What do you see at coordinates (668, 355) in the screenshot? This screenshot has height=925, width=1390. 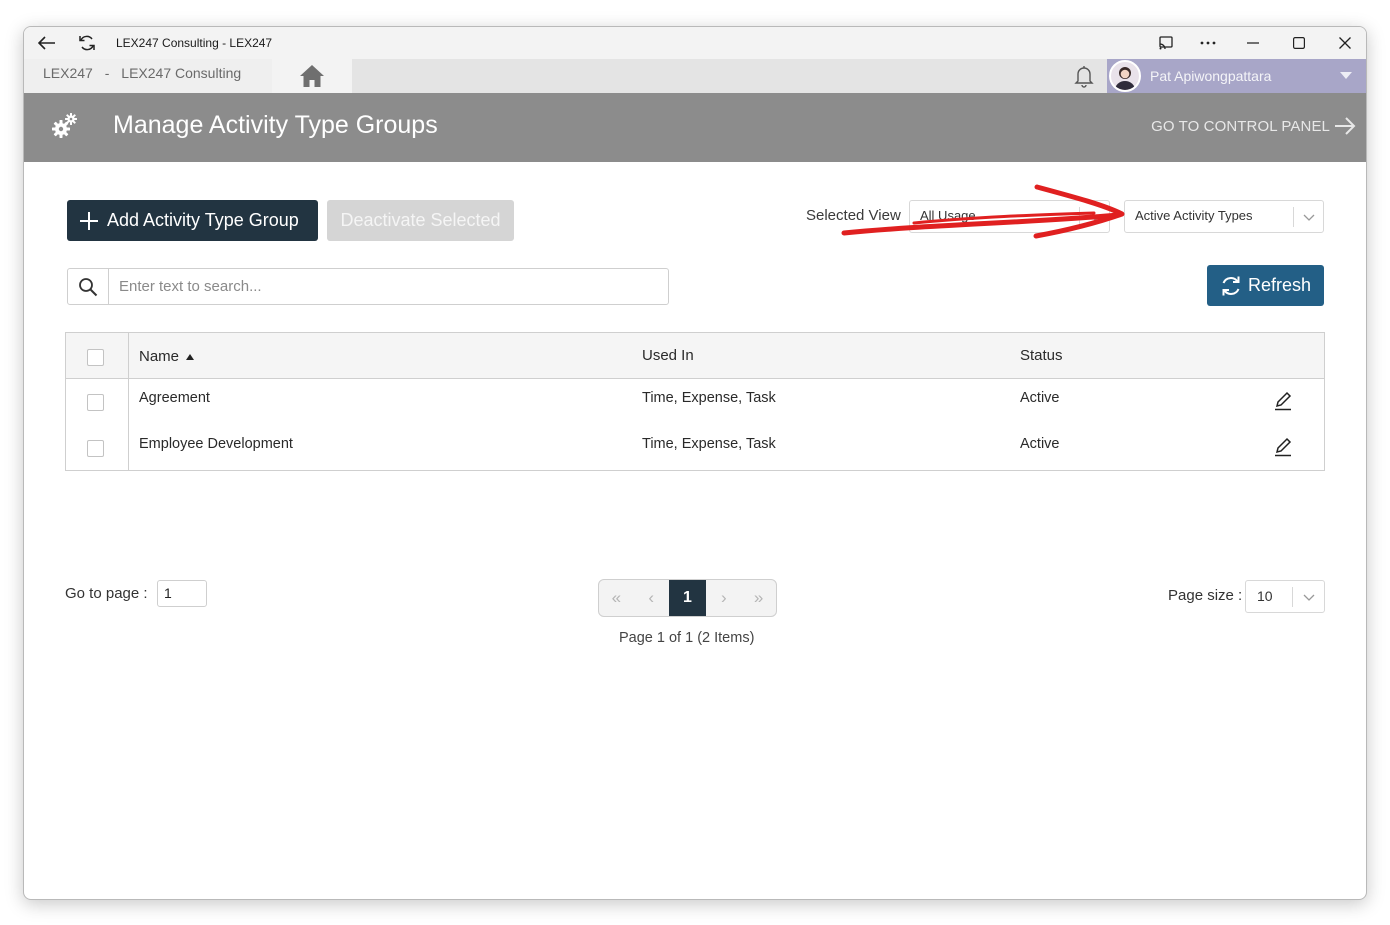 I see `column-header-used-in: Used In` at bounding box center [668, 355].